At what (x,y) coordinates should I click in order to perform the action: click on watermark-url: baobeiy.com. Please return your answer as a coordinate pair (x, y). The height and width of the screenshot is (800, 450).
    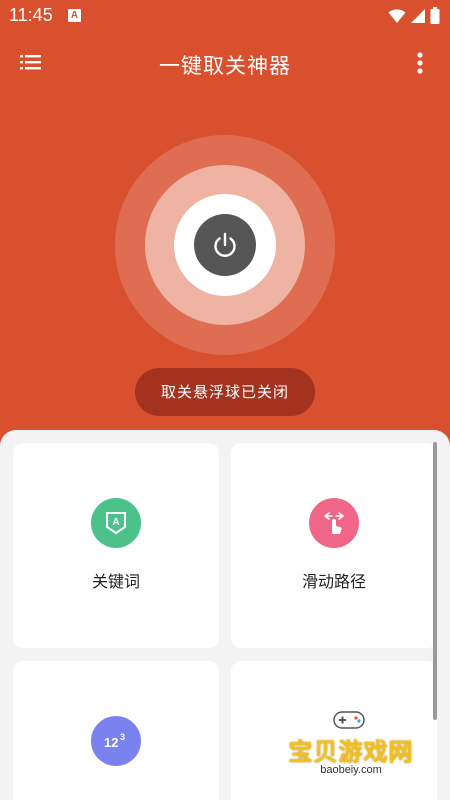
    Looking at the image, I should click on (351, 770).